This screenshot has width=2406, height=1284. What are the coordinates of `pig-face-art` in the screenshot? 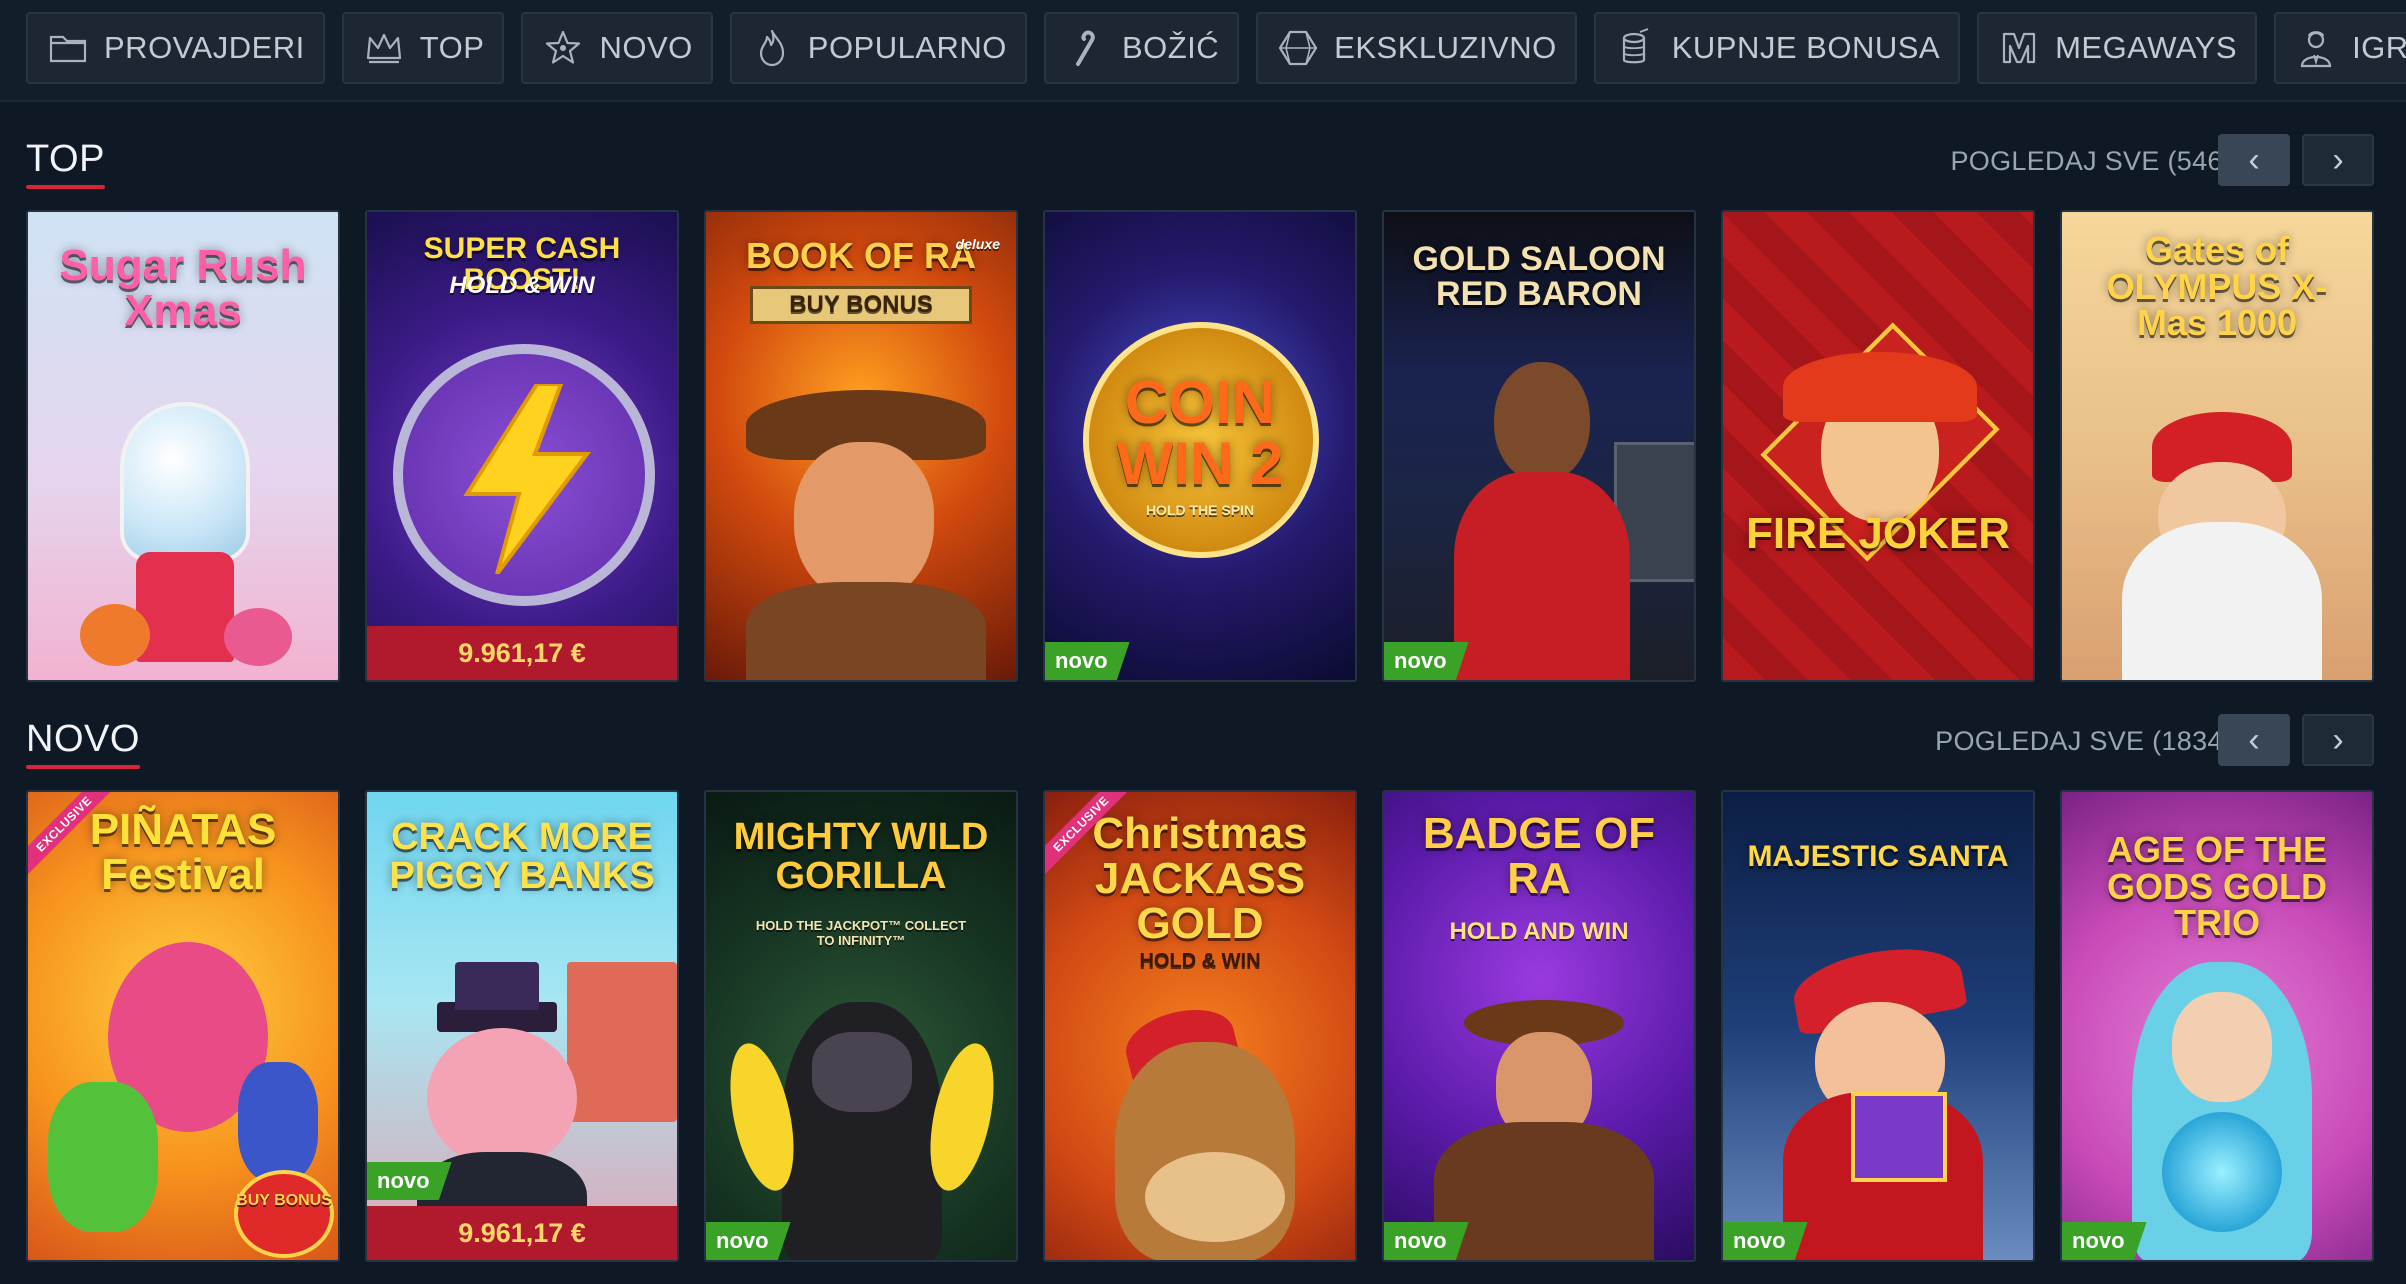 It's located at (502, 1098).